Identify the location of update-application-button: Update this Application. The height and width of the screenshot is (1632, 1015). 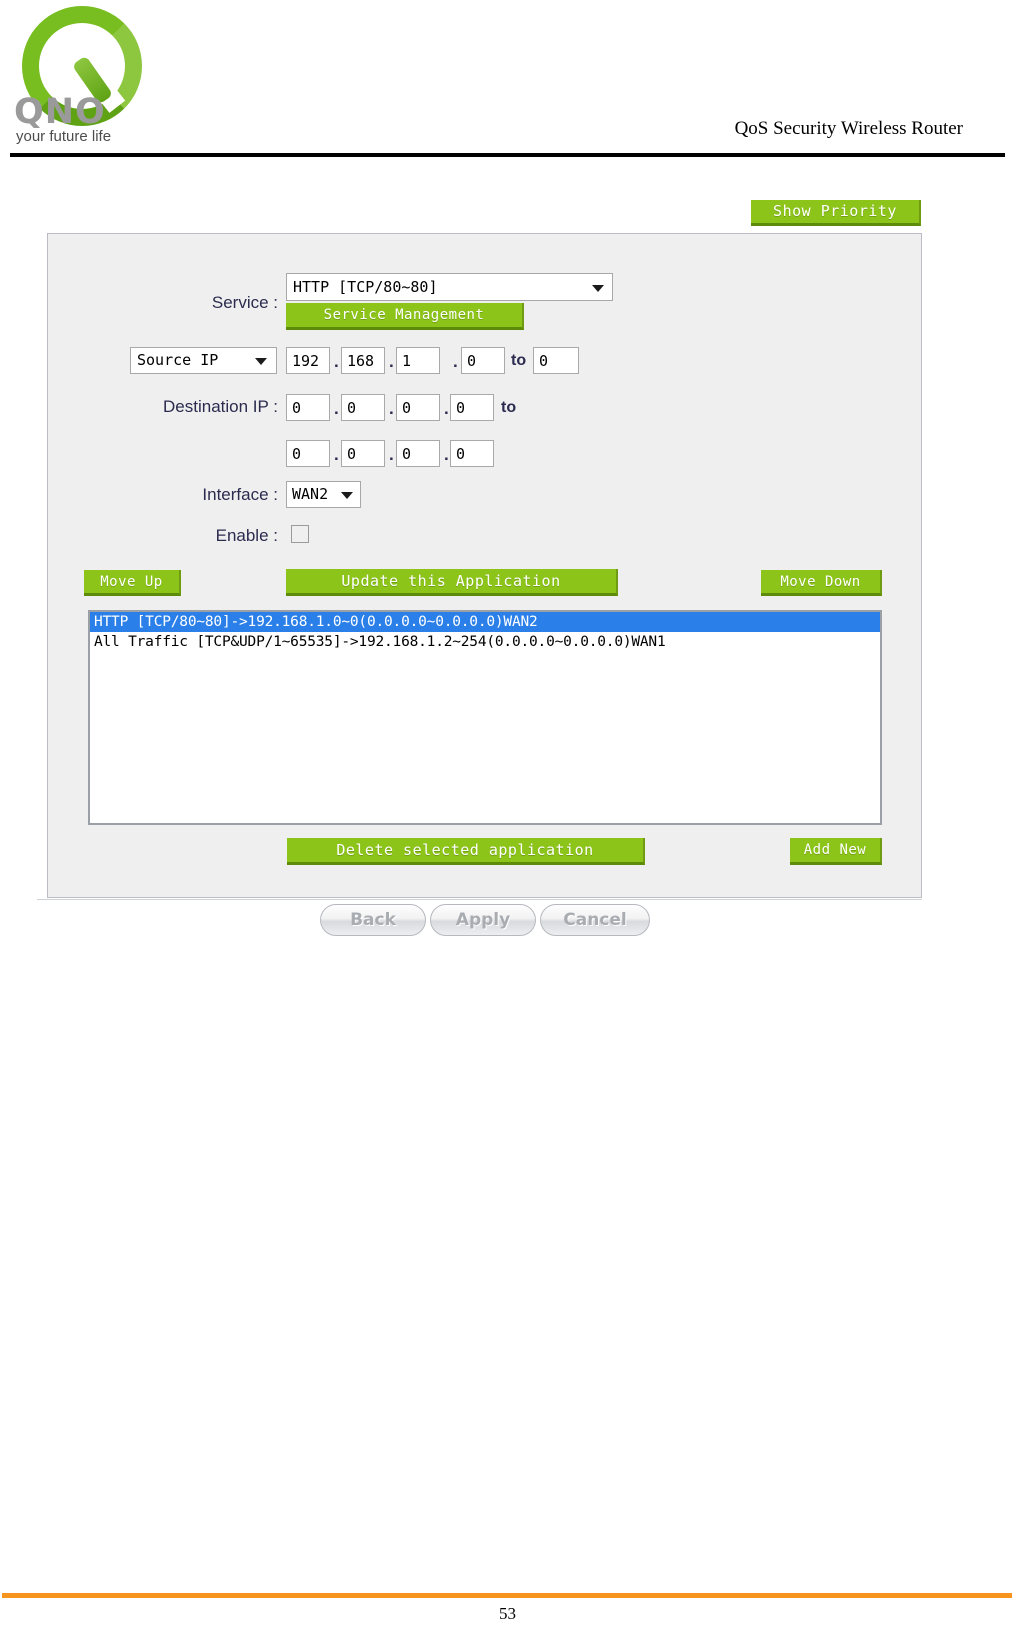
(452, 582).